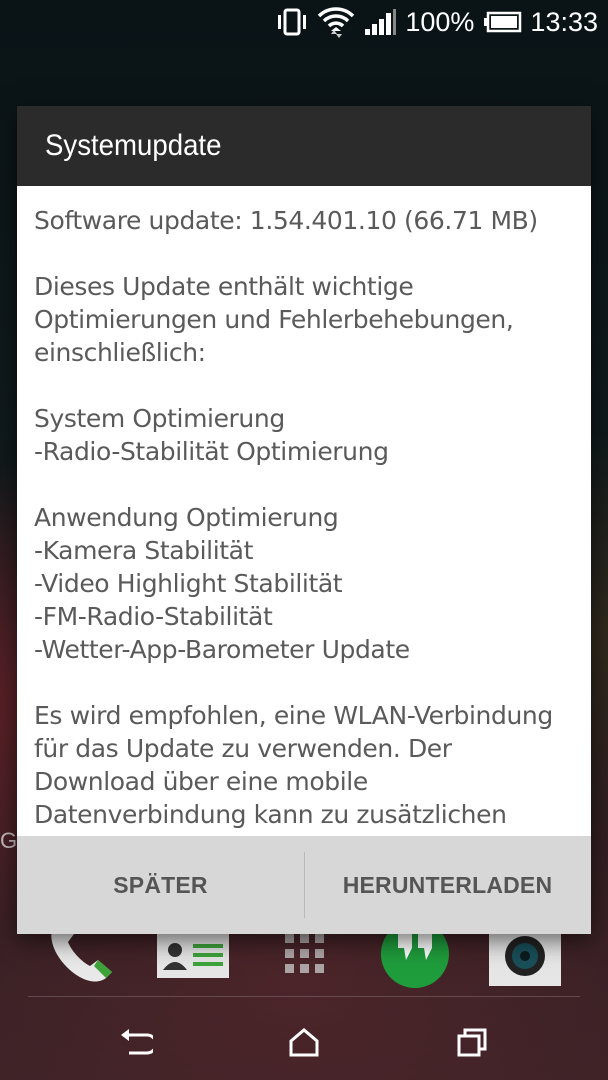  I want to click on text-line: Datenverbindung kann zu zusätzlichen, so click(270, 814).